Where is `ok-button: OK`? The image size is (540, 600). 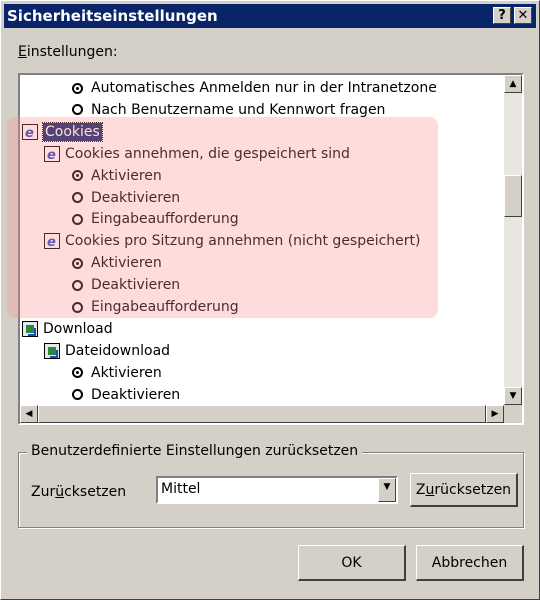 ok-button: OK is located at coordinates (352, 563).